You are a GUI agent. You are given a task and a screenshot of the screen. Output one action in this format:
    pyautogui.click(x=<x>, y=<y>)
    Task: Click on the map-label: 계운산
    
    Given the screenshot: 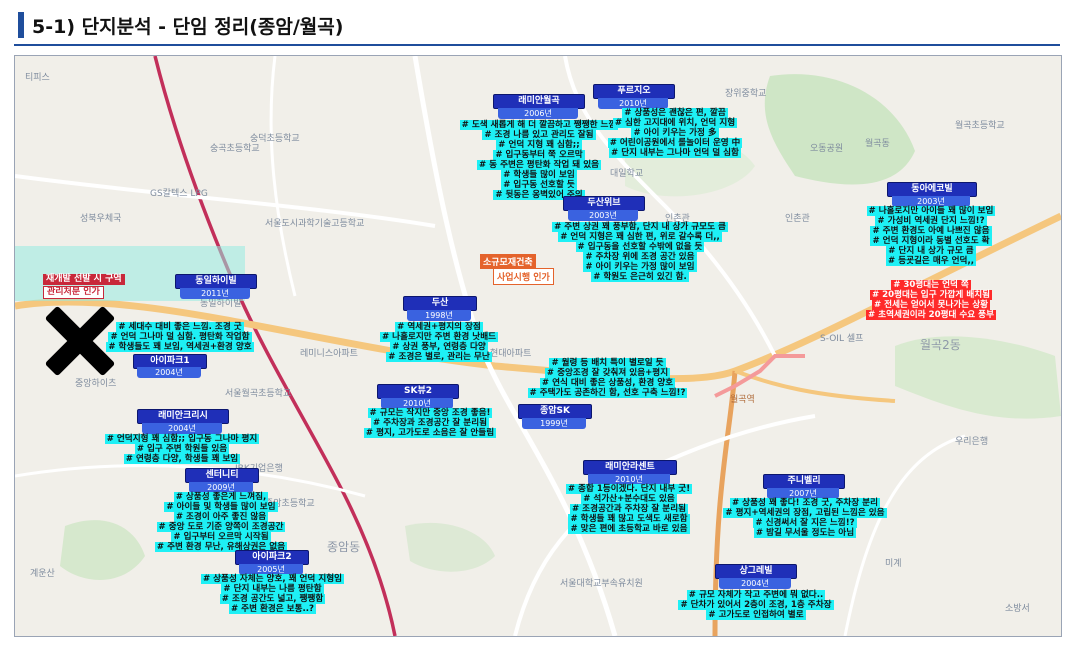 What is the action you would take?
    pyautogui.click(x=42, y=574)
    